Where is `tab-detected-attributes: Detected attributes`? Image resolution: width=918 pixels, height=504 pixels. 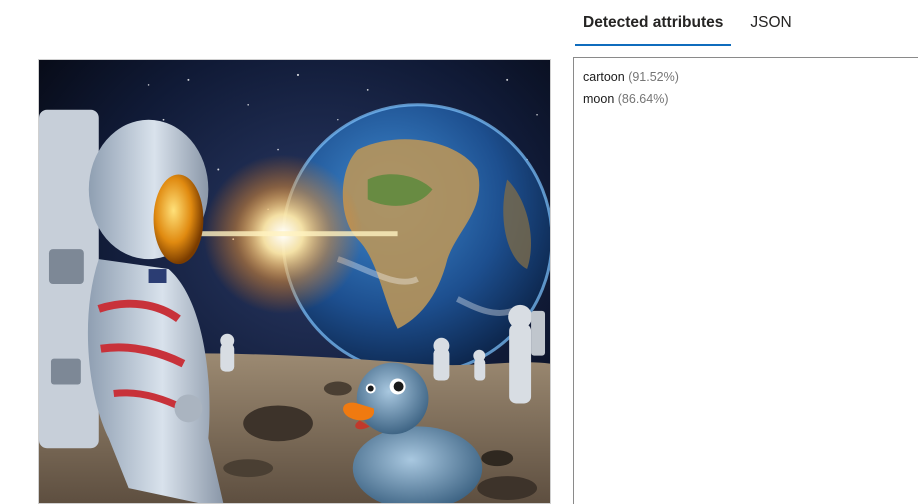 tab-detected-attributes: Detected attributes is located at coordinates (653, 23).